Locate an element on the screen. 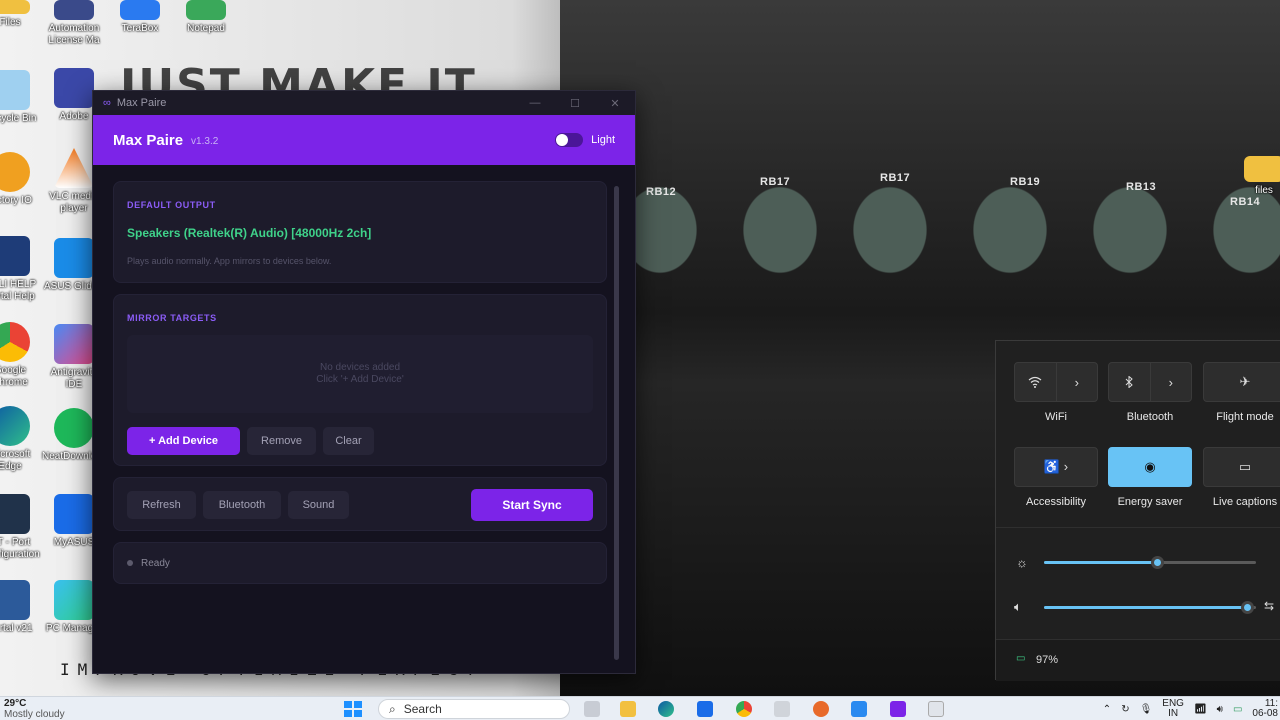  desktop-icon-automation: Automation License Ma is located at coordinates (74, 23).